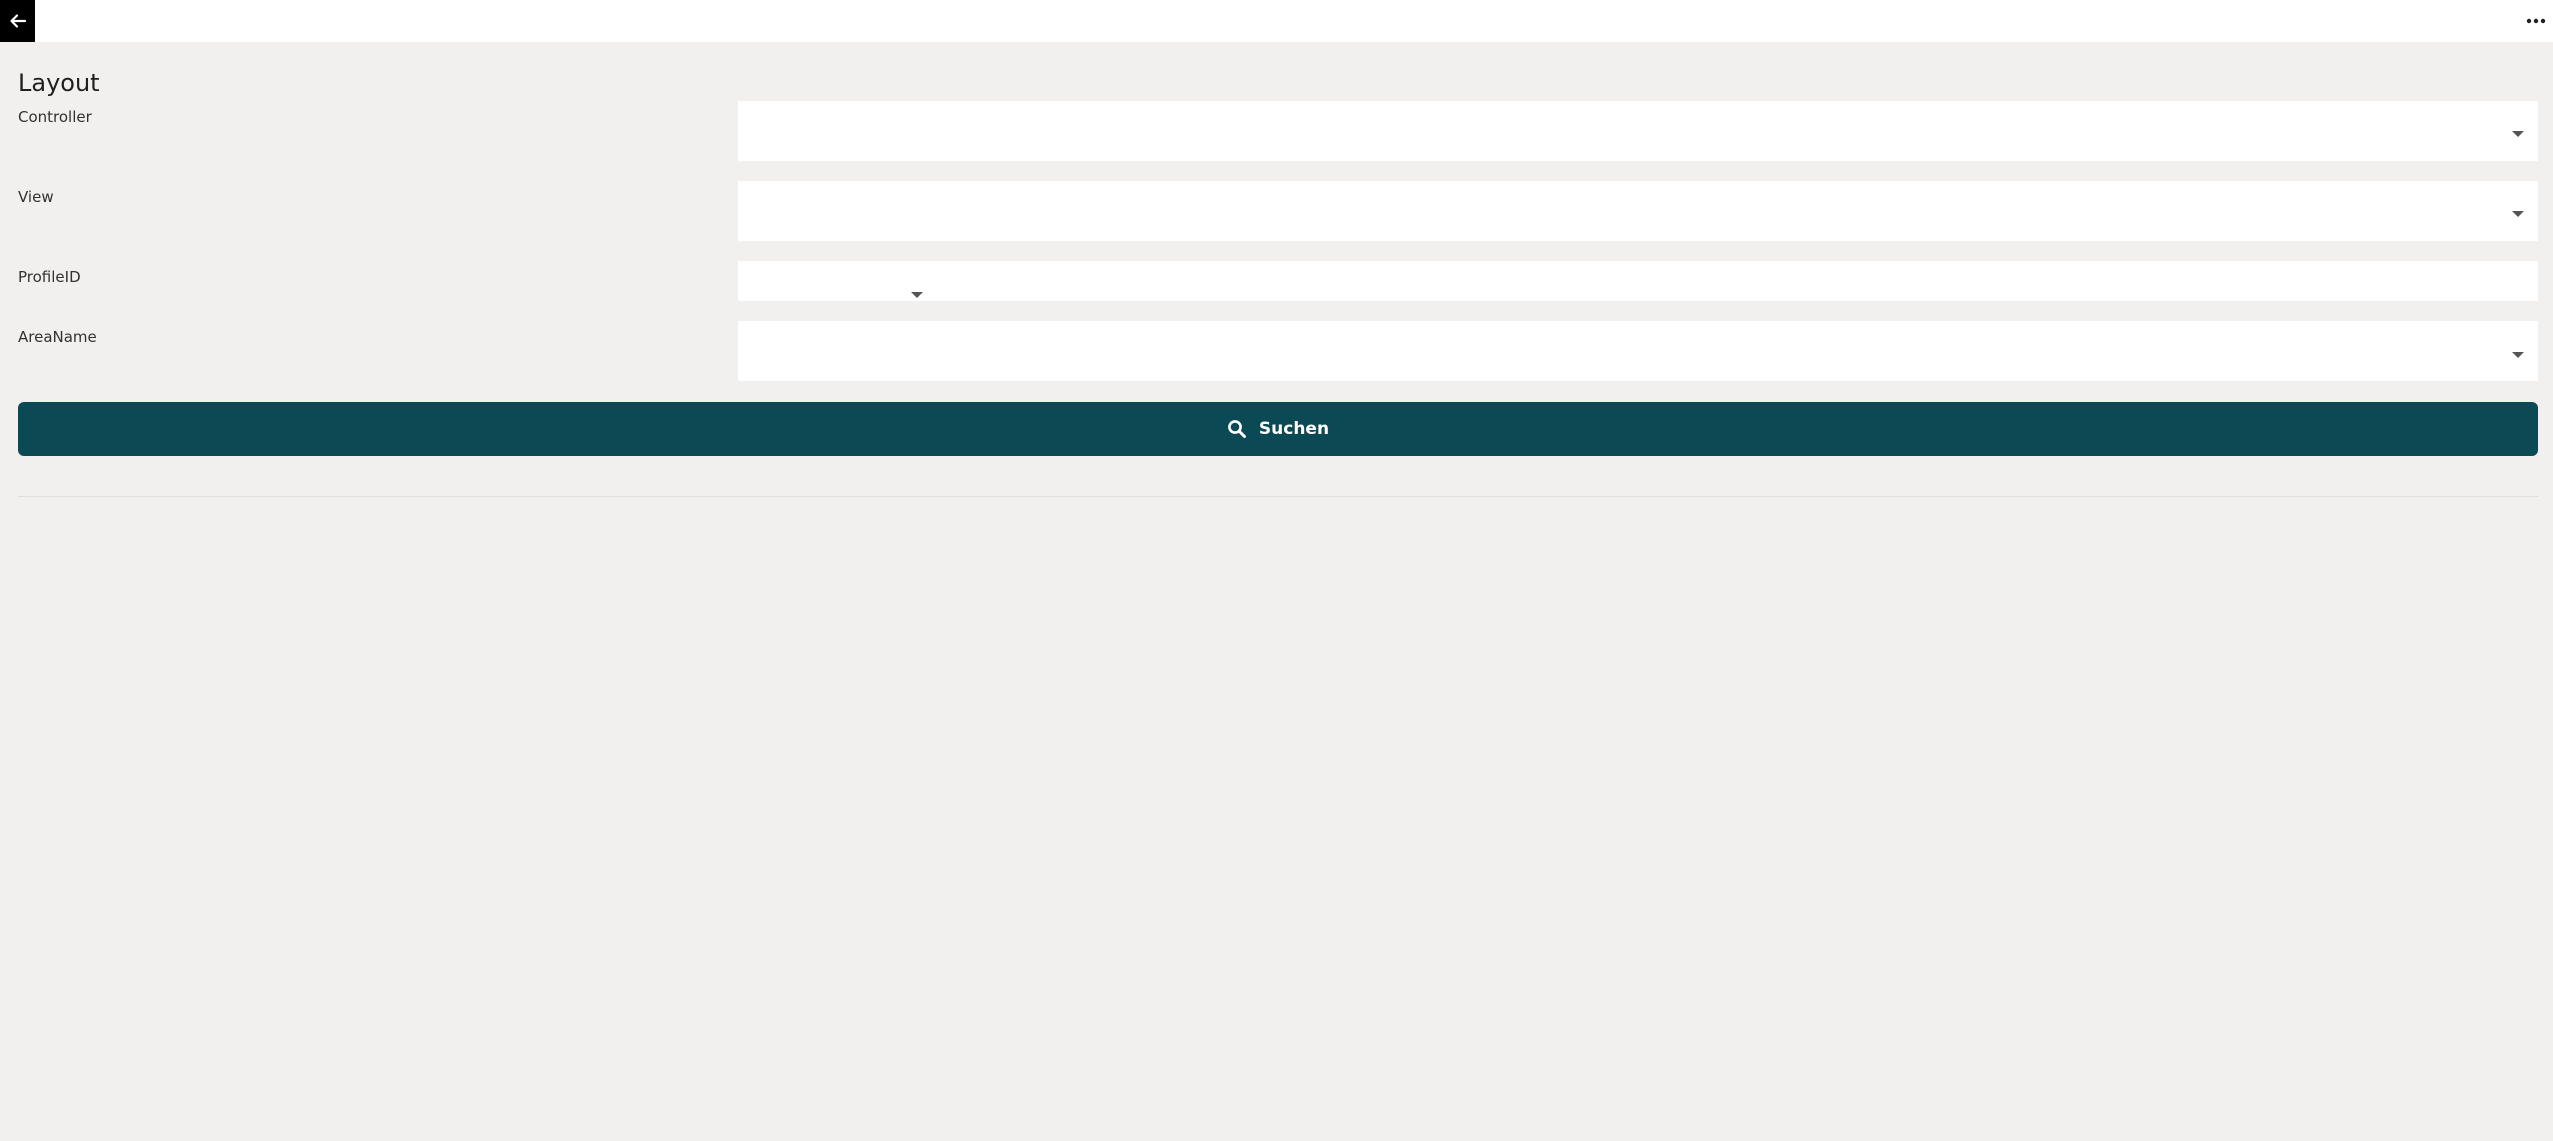 This screenshot has height=1141, width=2553. I want to click on more-options-button, so click(2536, 21).